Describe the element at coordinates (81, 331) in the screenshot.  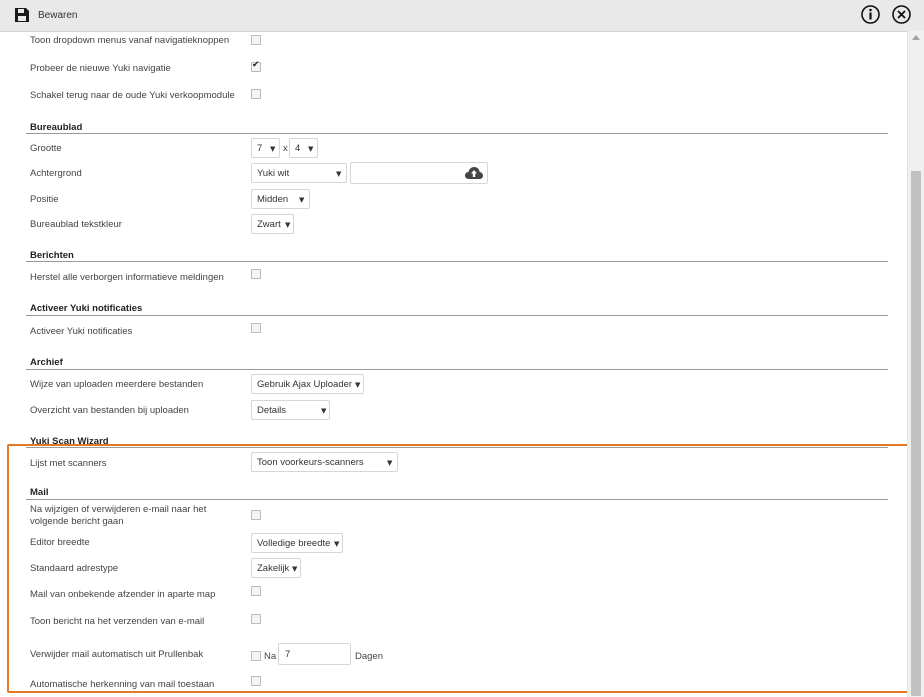
I see `activate-notifications-label: Activeer Yuki notificaties` at that location.